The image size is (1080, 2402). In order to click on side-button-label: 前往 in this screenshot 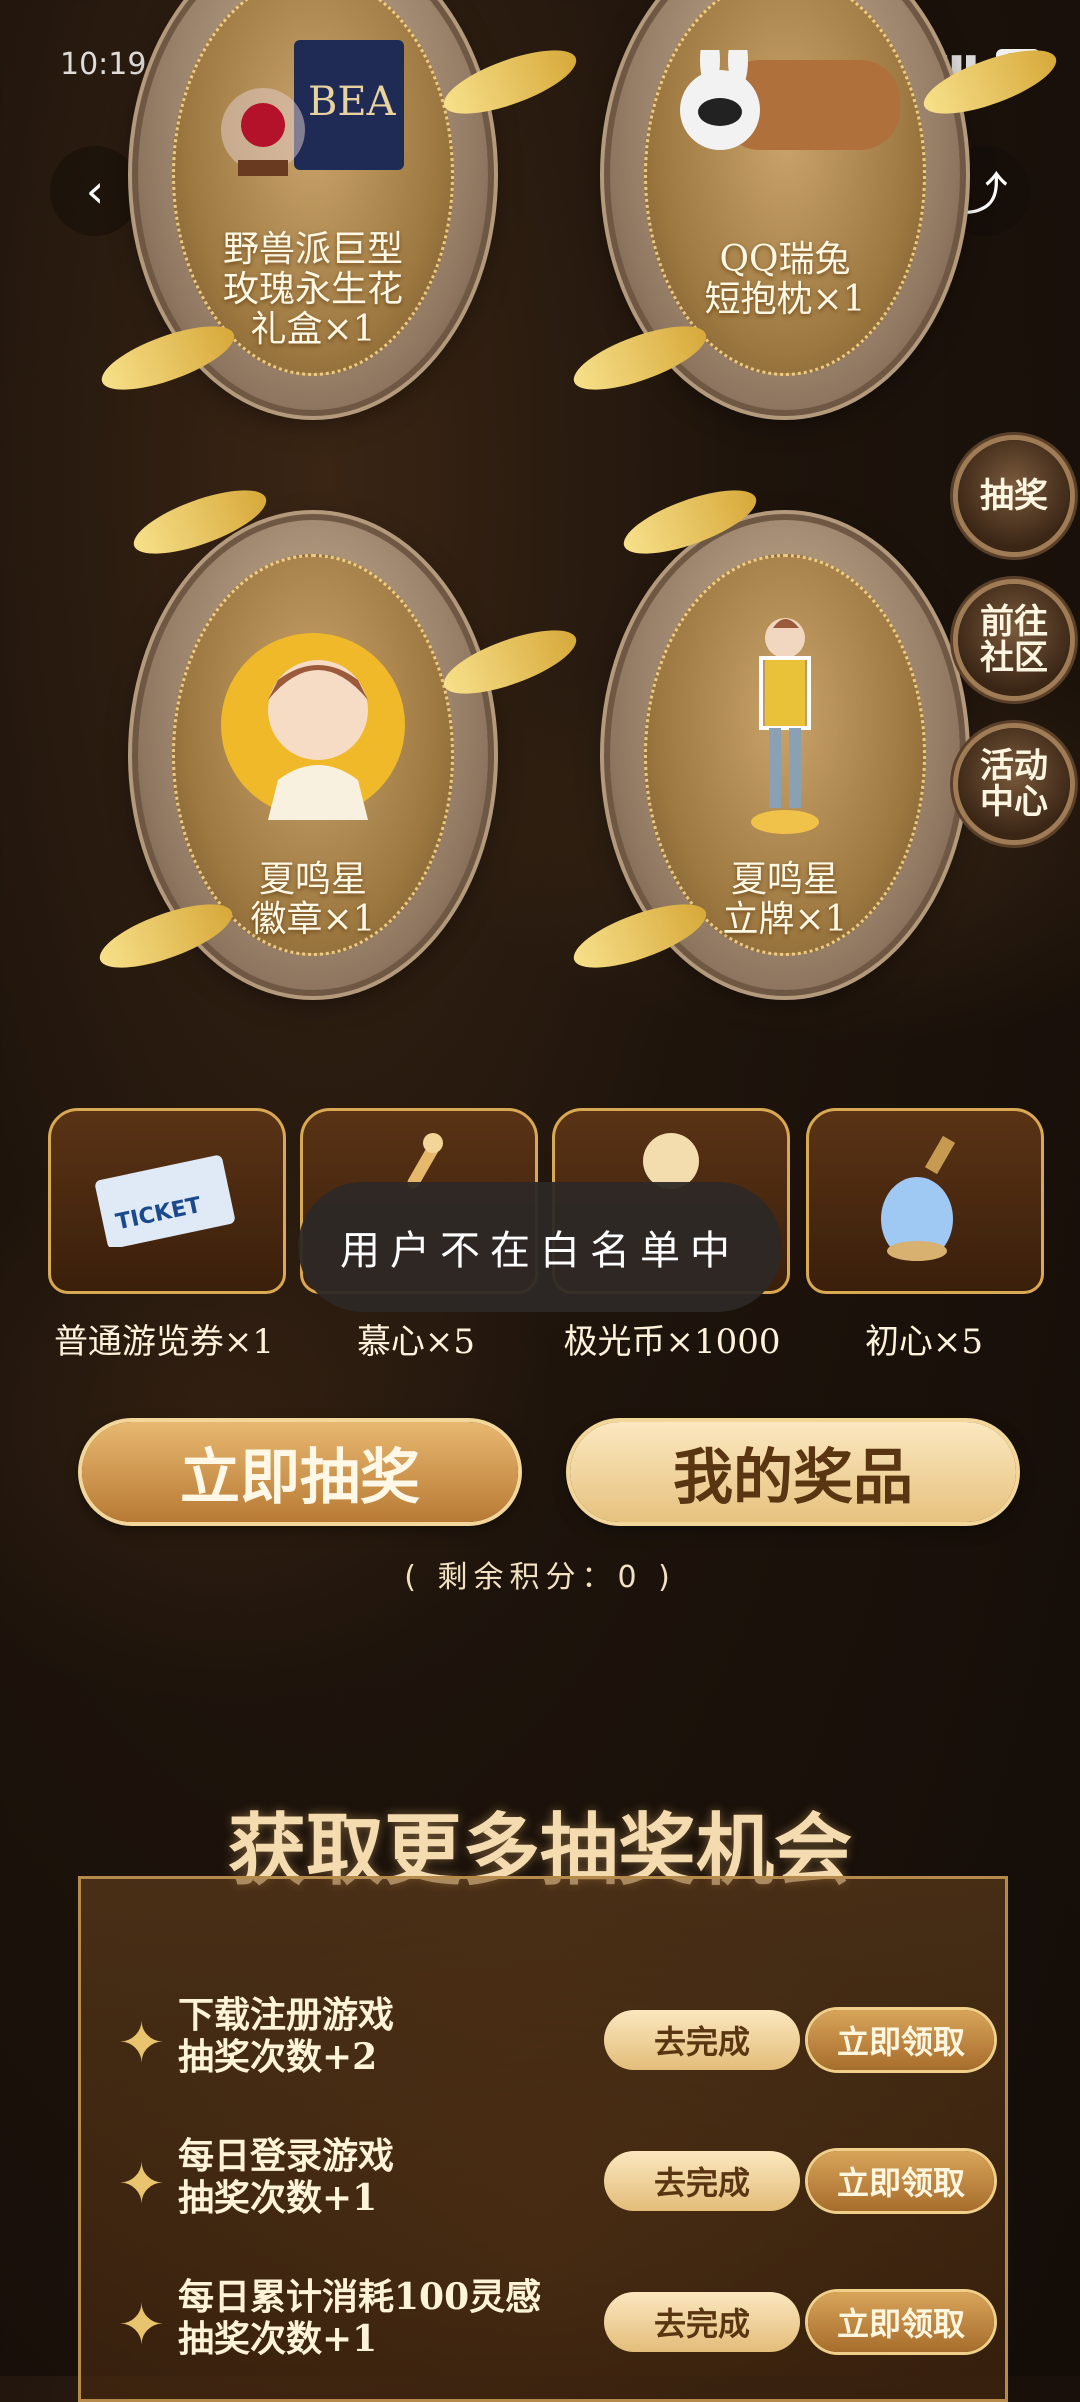, I will do `click(1014, 622)`.